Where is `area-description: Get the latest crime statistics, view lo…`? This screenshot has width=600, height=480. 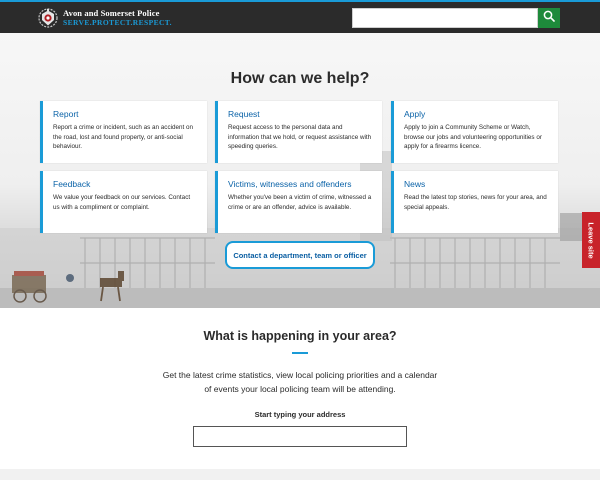
area-description: Get the latest crime statistics, view lo… is located at coordinates (300, 382).